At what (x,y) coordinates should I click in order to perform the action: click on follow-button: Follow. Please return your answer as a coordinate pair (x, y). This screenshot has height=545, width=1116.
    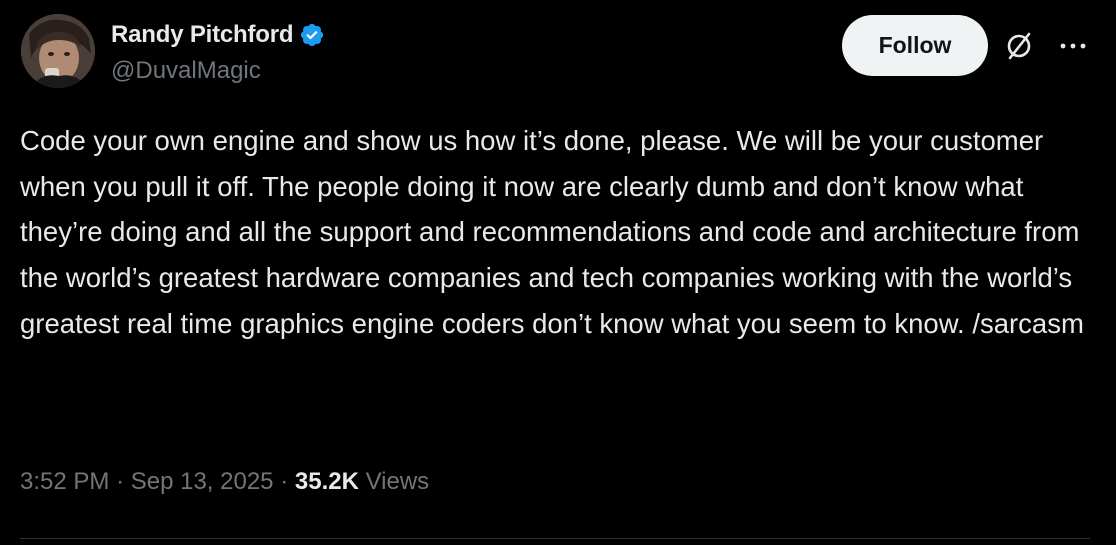
    Looking at the image, I should click on (915, 45).